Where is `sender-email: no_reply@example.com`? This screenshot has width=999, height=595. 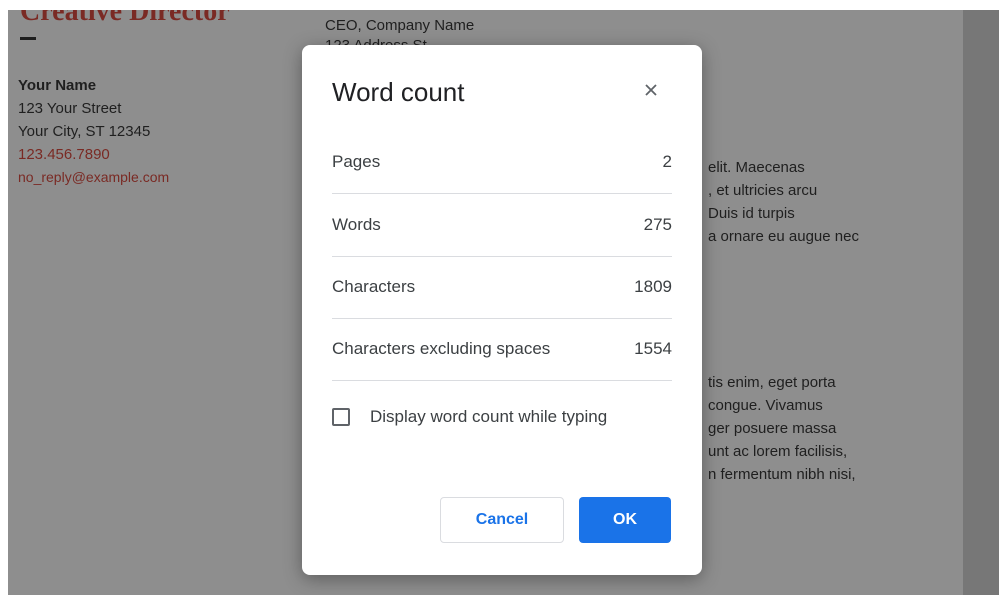
sender-email: no_reply@example.com is located at coordinates (94, 177).